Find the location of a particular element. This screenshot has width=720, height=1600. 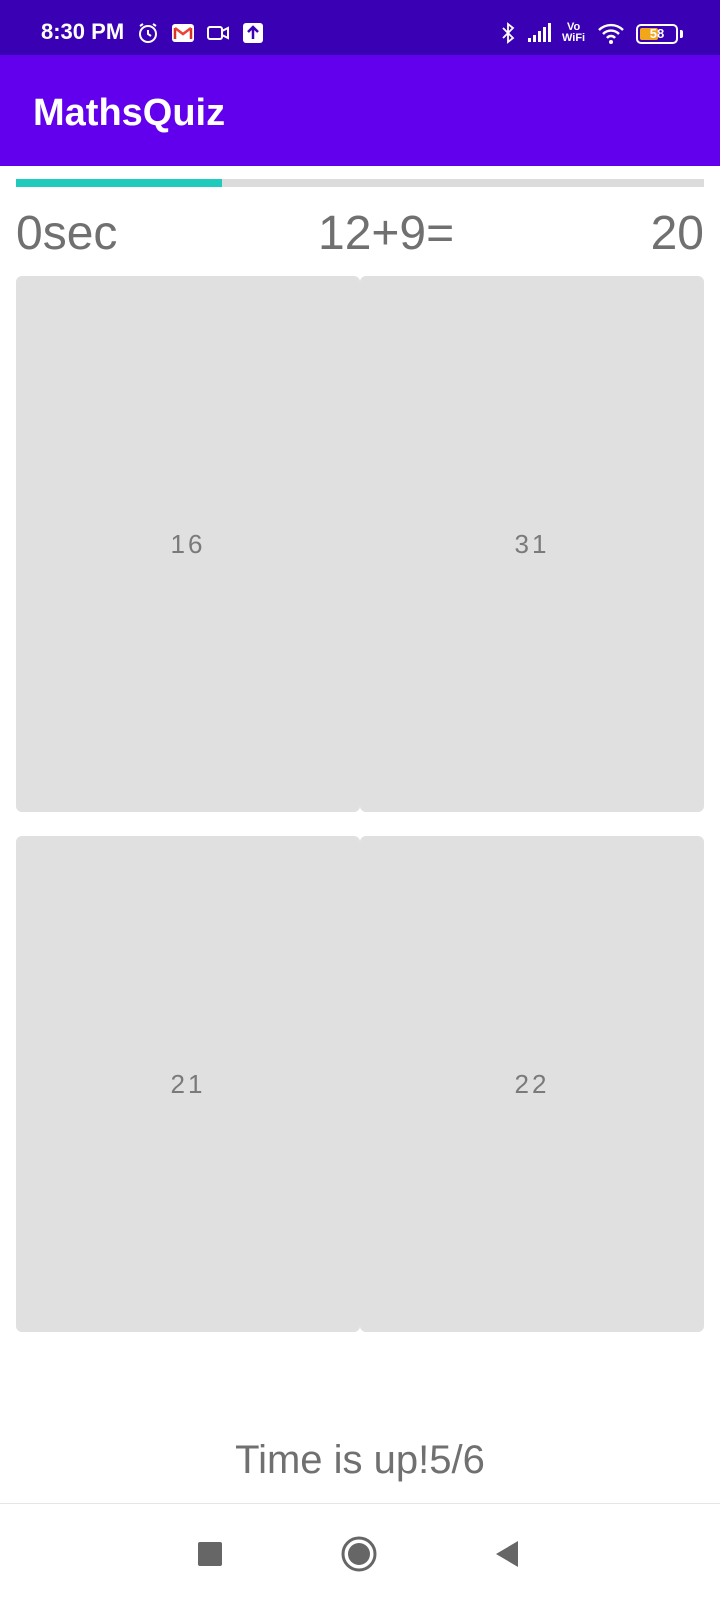

video-camera-icon is located at coordinates (218, 33).